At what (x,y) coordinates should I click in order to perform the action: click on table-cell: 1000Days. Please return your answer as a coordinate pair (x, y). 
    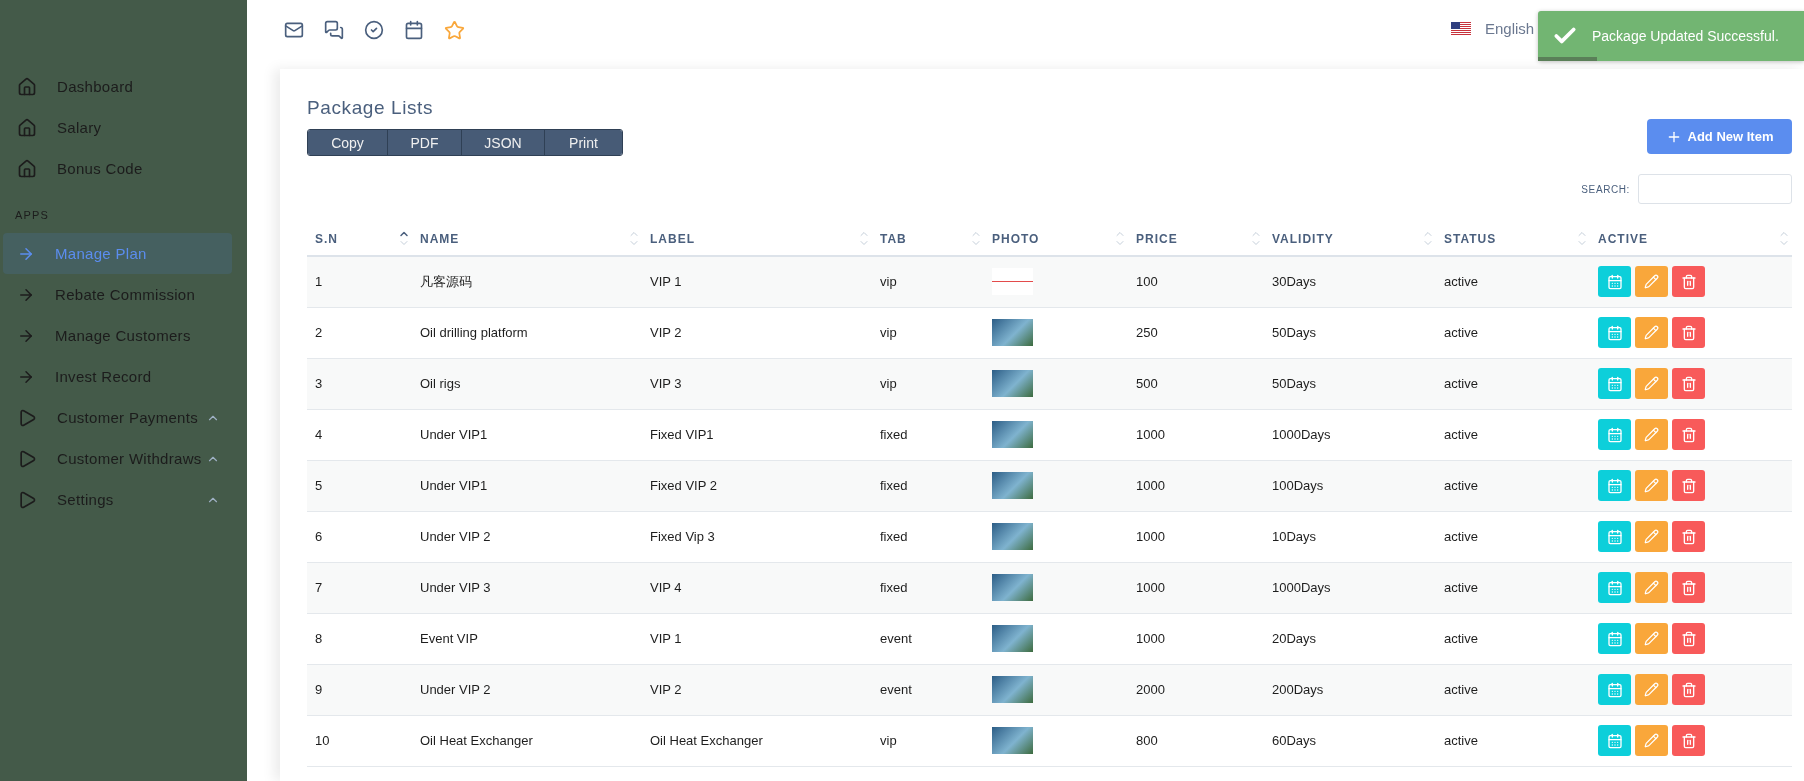
    Looking at the image, I should click on (1350, 587).